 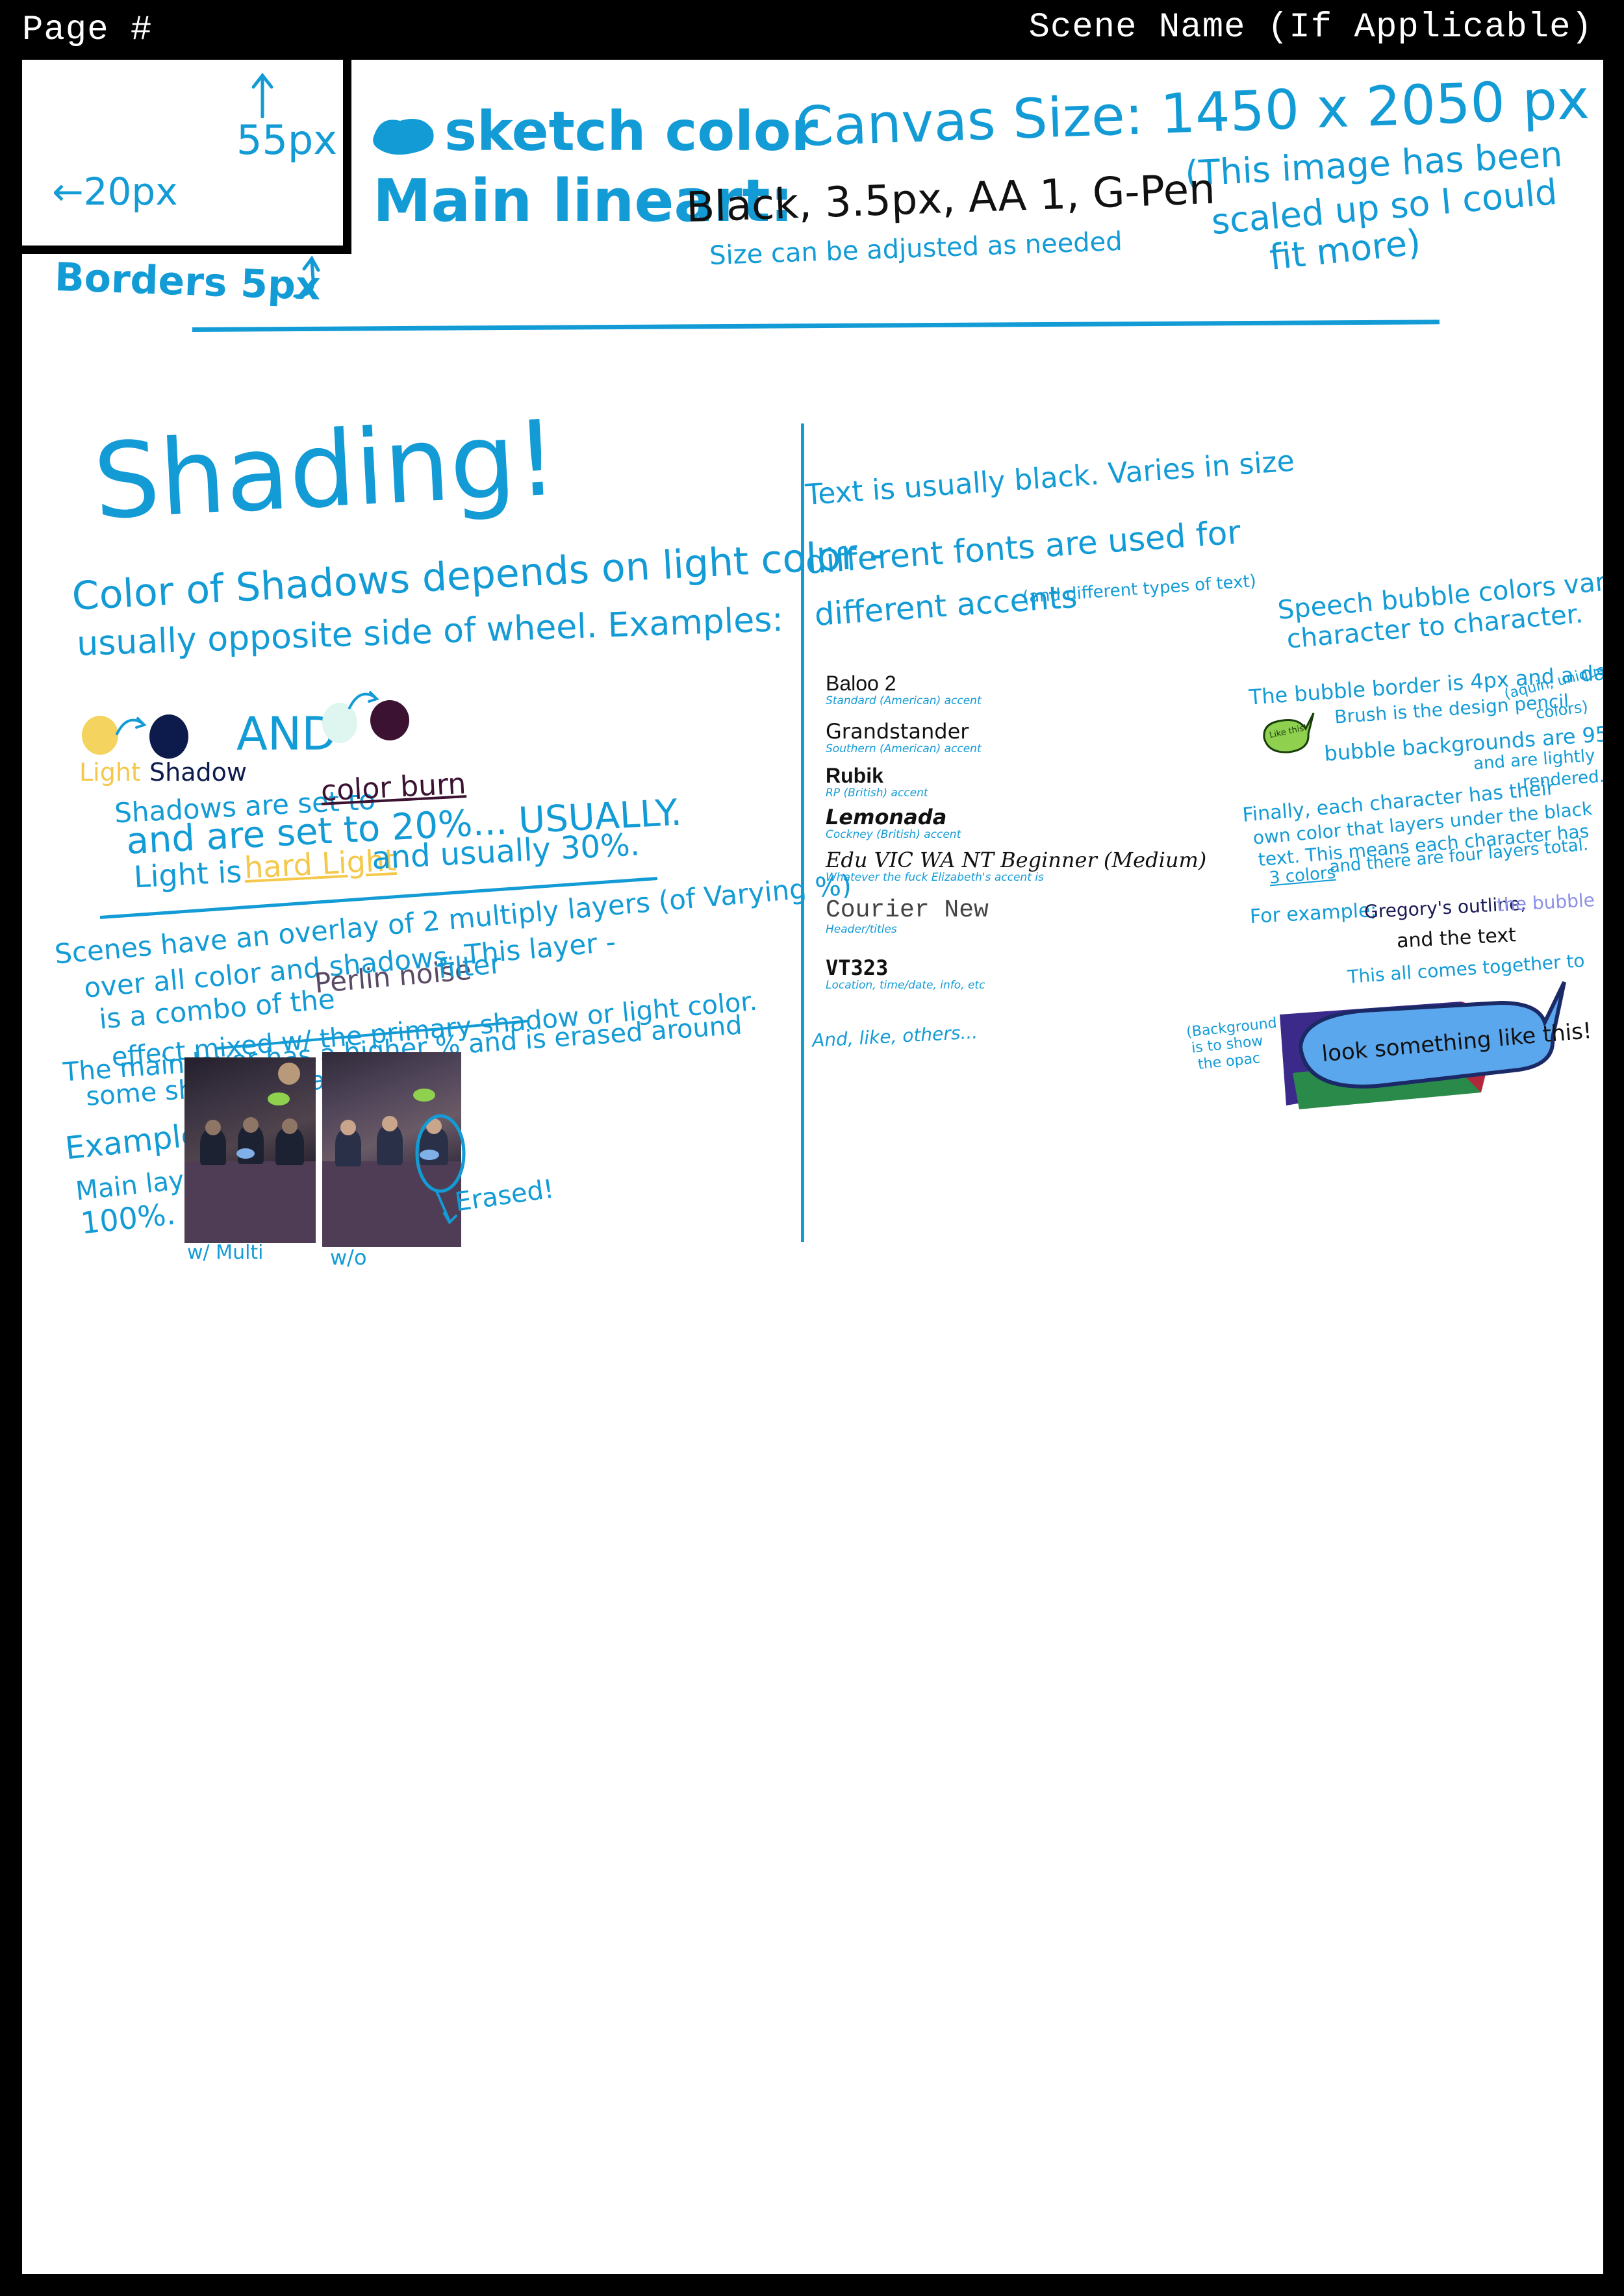 What do you see at coordinates (1139, 589) in the screenshot?
I see `text-note-line-3-b: (and different types of text)` at bounding box center [1139, 589].